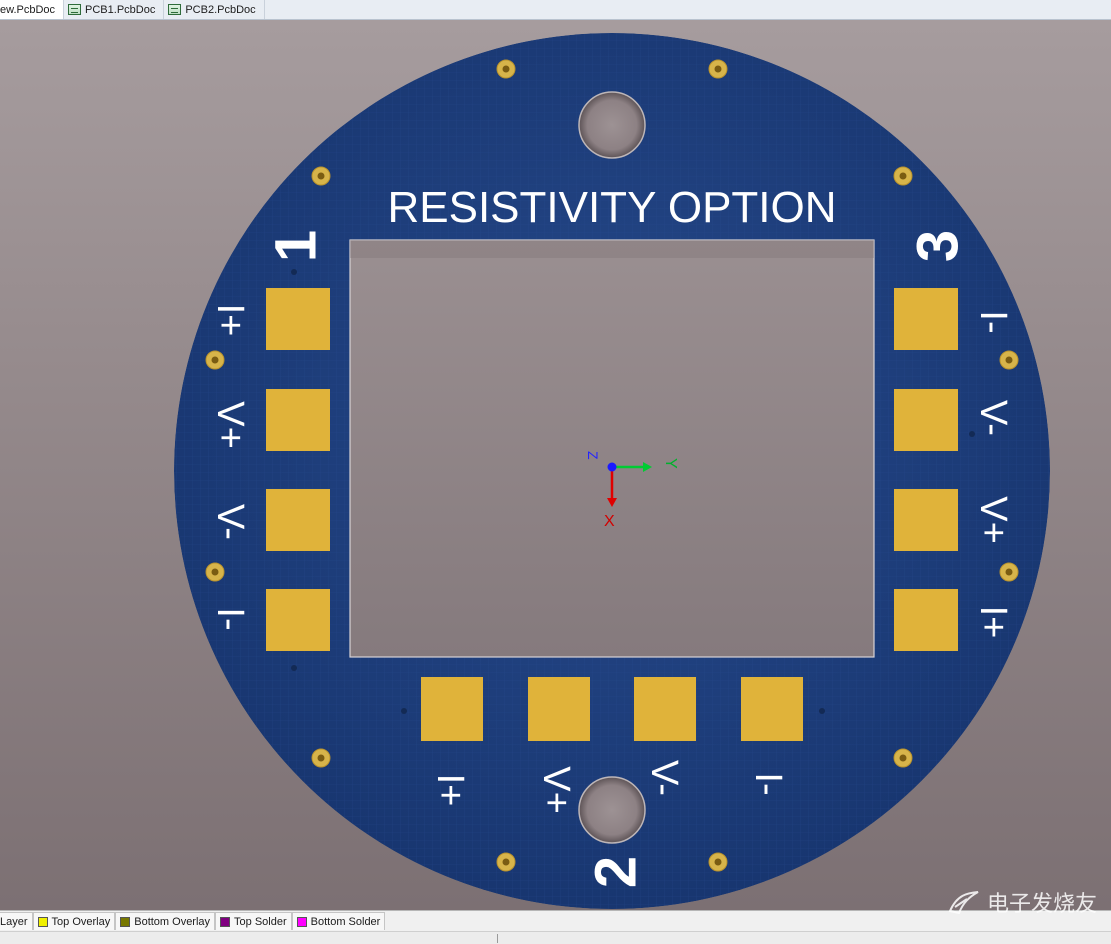 Image resolution: width=1111 pixels, height=944 pixels. I want to click on layer-tab-top-overlay: Top Overlay, so click(74, 921).